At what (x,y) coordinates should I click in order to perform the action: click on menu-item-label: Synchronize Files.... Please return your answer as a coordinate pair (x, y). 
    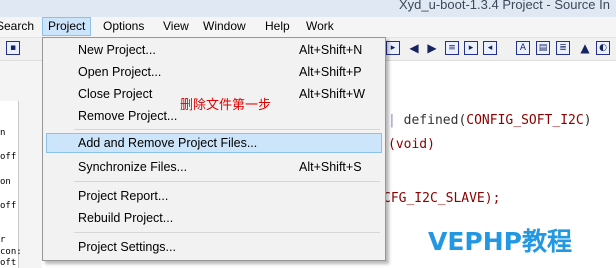
    Looking at the image, I should click on (133, 167).